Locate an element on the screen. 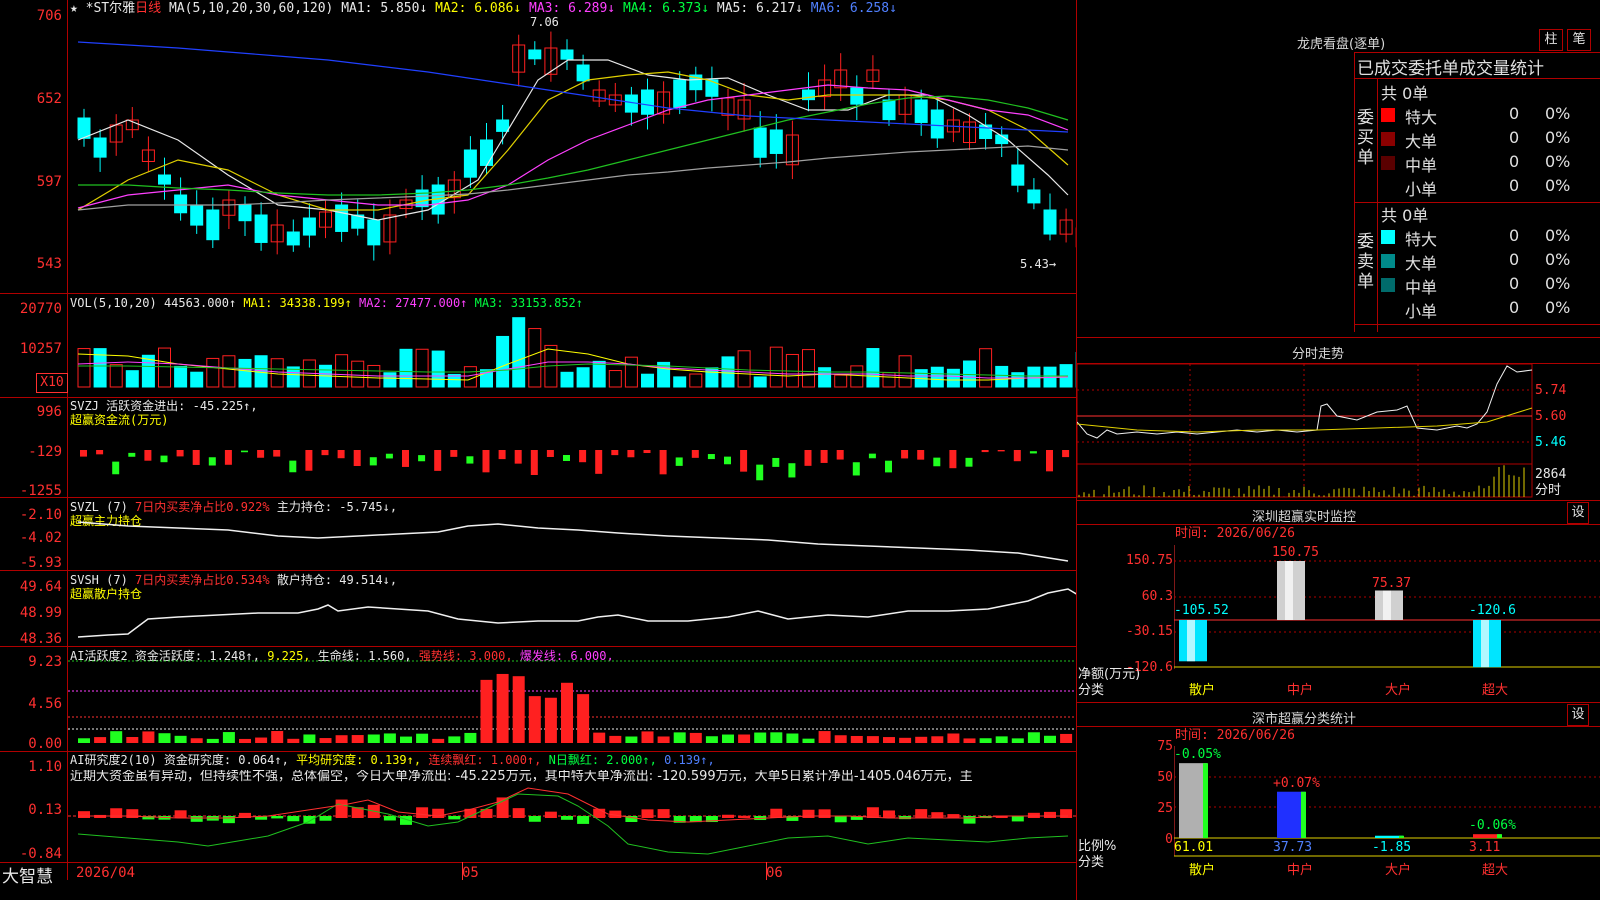 The width and height of the screenshot is (1600, 900). fl-value: 61.01 is located at coordinates (1194, 847).